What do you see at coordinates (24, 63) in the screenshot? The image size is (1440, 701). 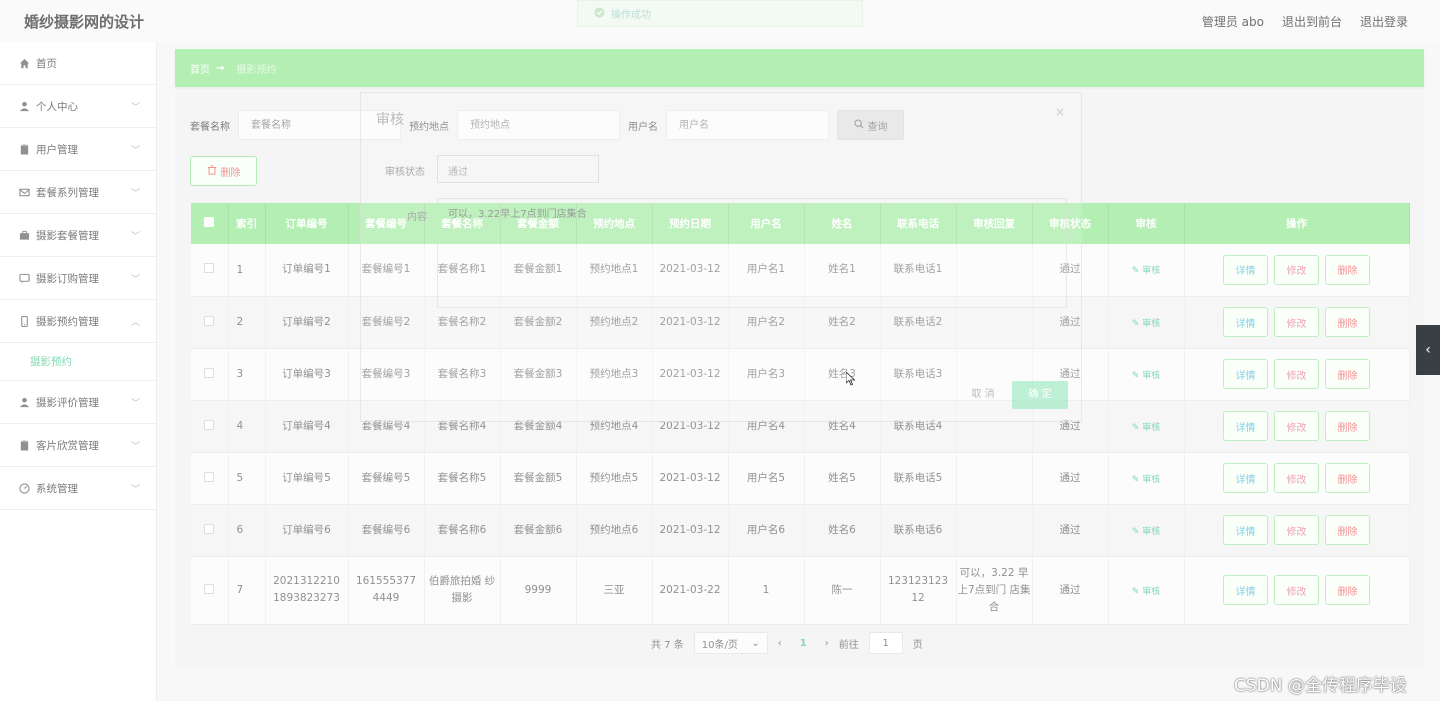 I see `home-icon` at bounding box center [24, 63].